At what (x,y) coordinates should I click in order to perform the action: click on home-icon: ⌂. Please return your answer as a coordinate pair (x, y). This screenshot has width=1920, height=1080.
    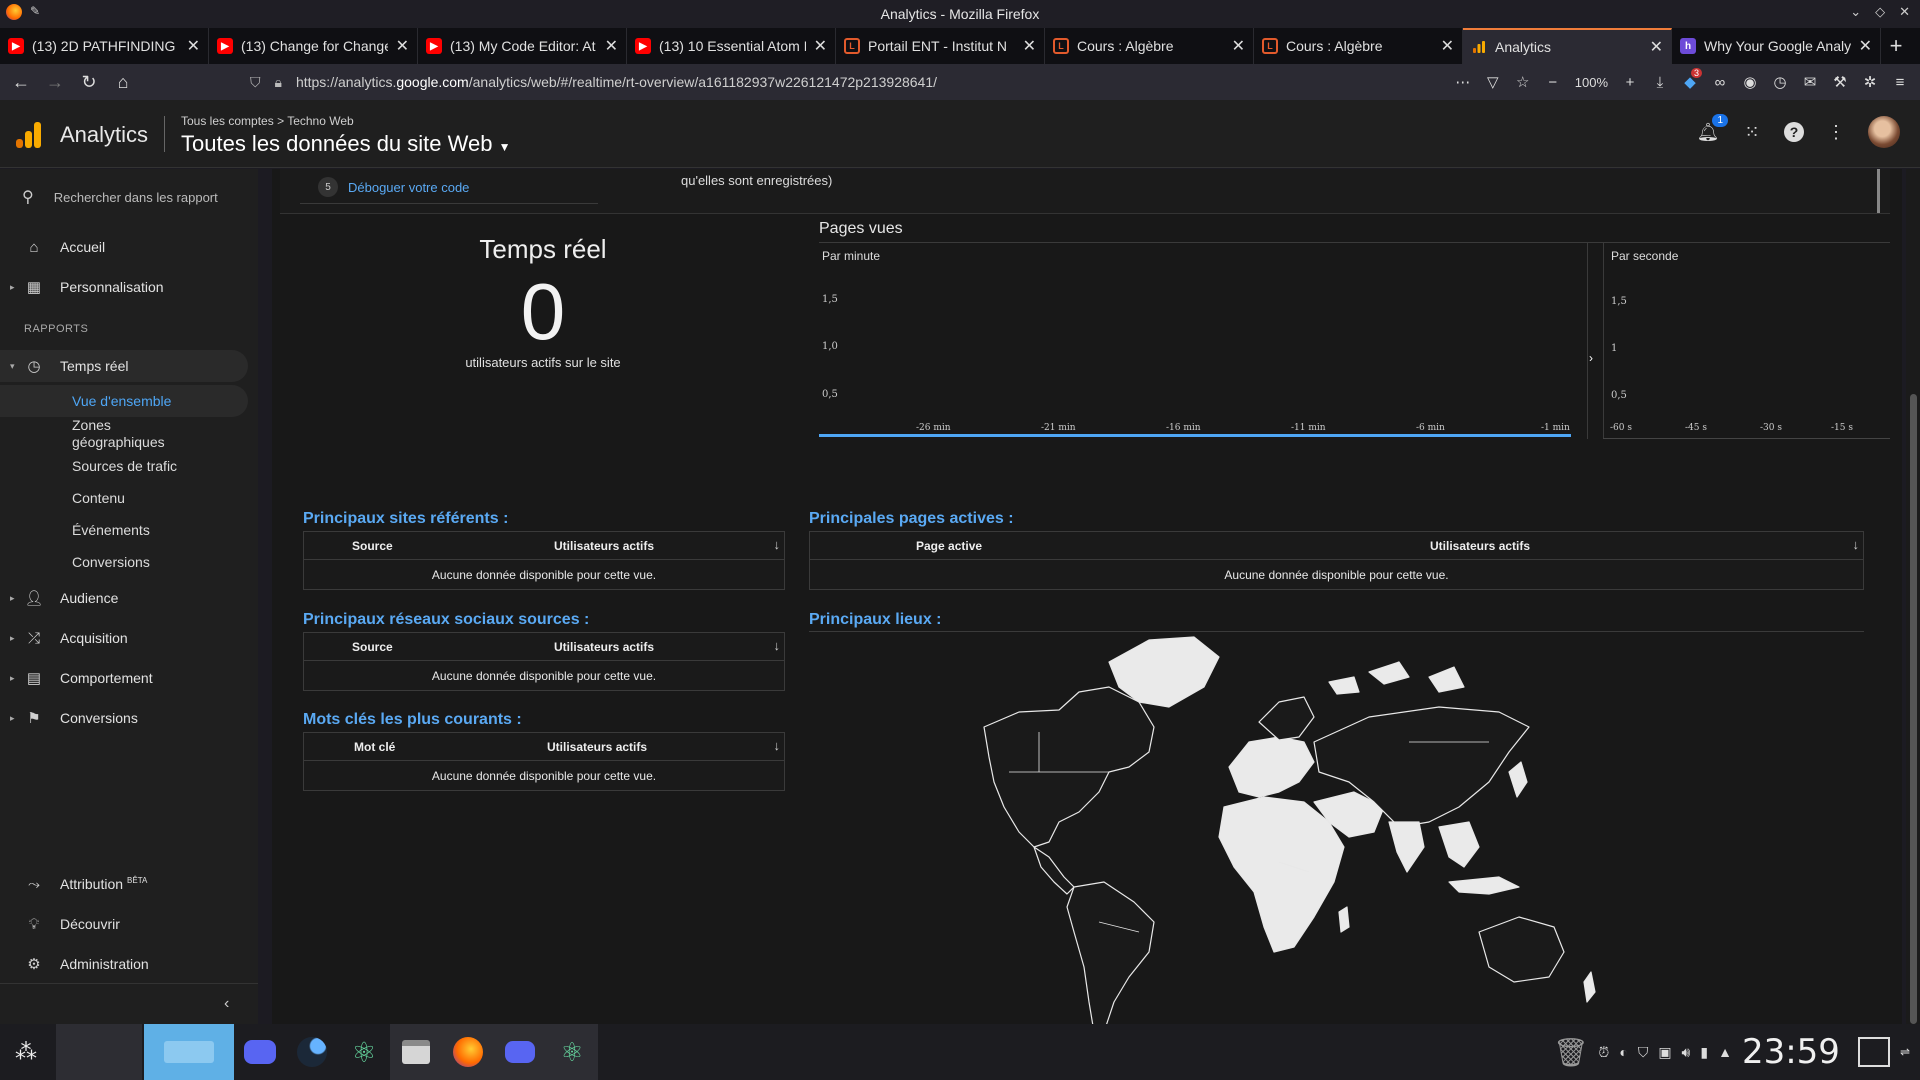
    Looking at the image, I should click on (123, 82).